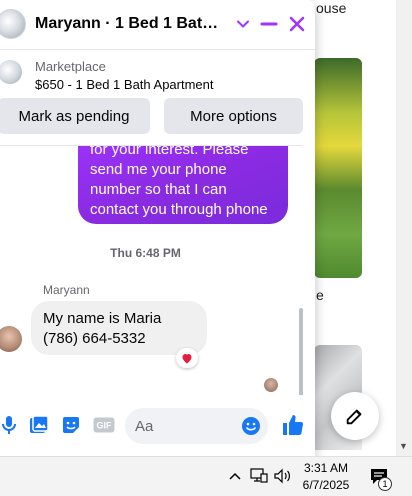 This screenshot has width=412, height=496. I want to click on gif-icon: GIF, so click(104, 425).